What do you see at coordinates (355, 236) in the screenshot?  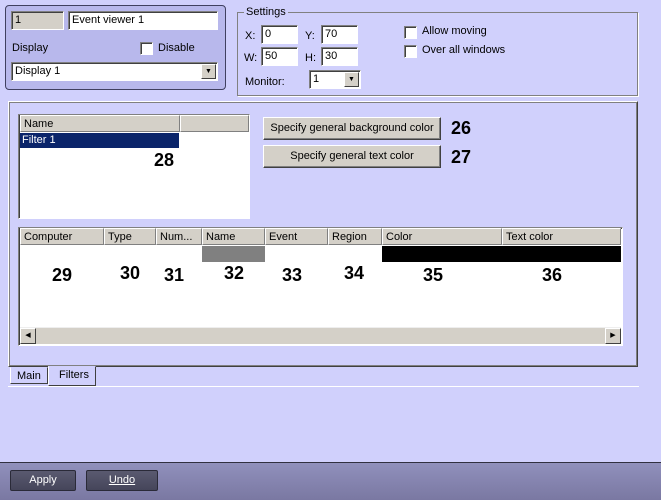 I see `column-region: Region` at bounding box center [355, 236].